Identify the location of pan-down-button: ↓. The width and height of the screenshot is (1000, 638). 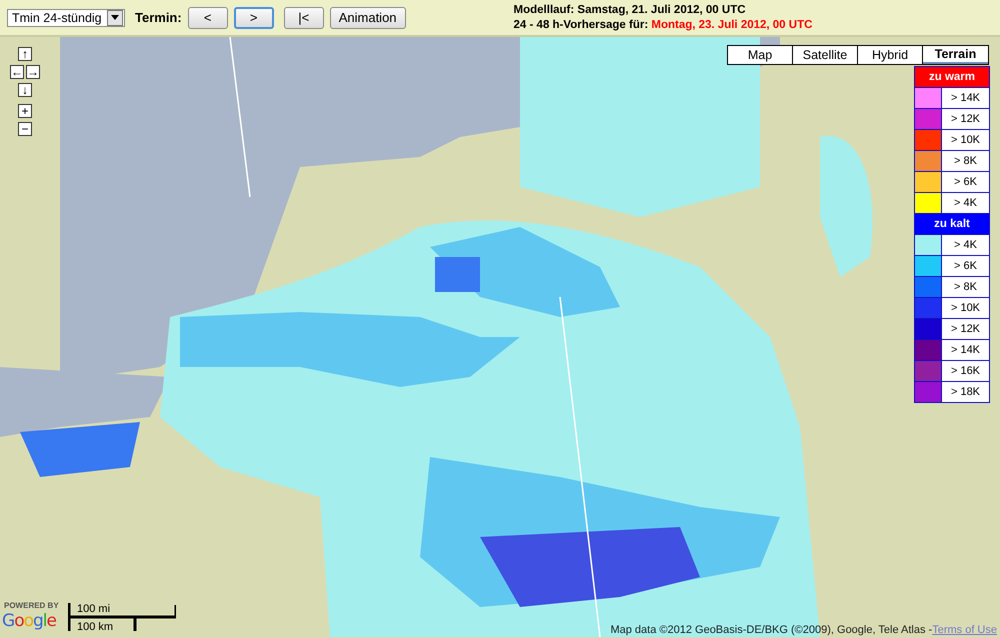
(25, 90).